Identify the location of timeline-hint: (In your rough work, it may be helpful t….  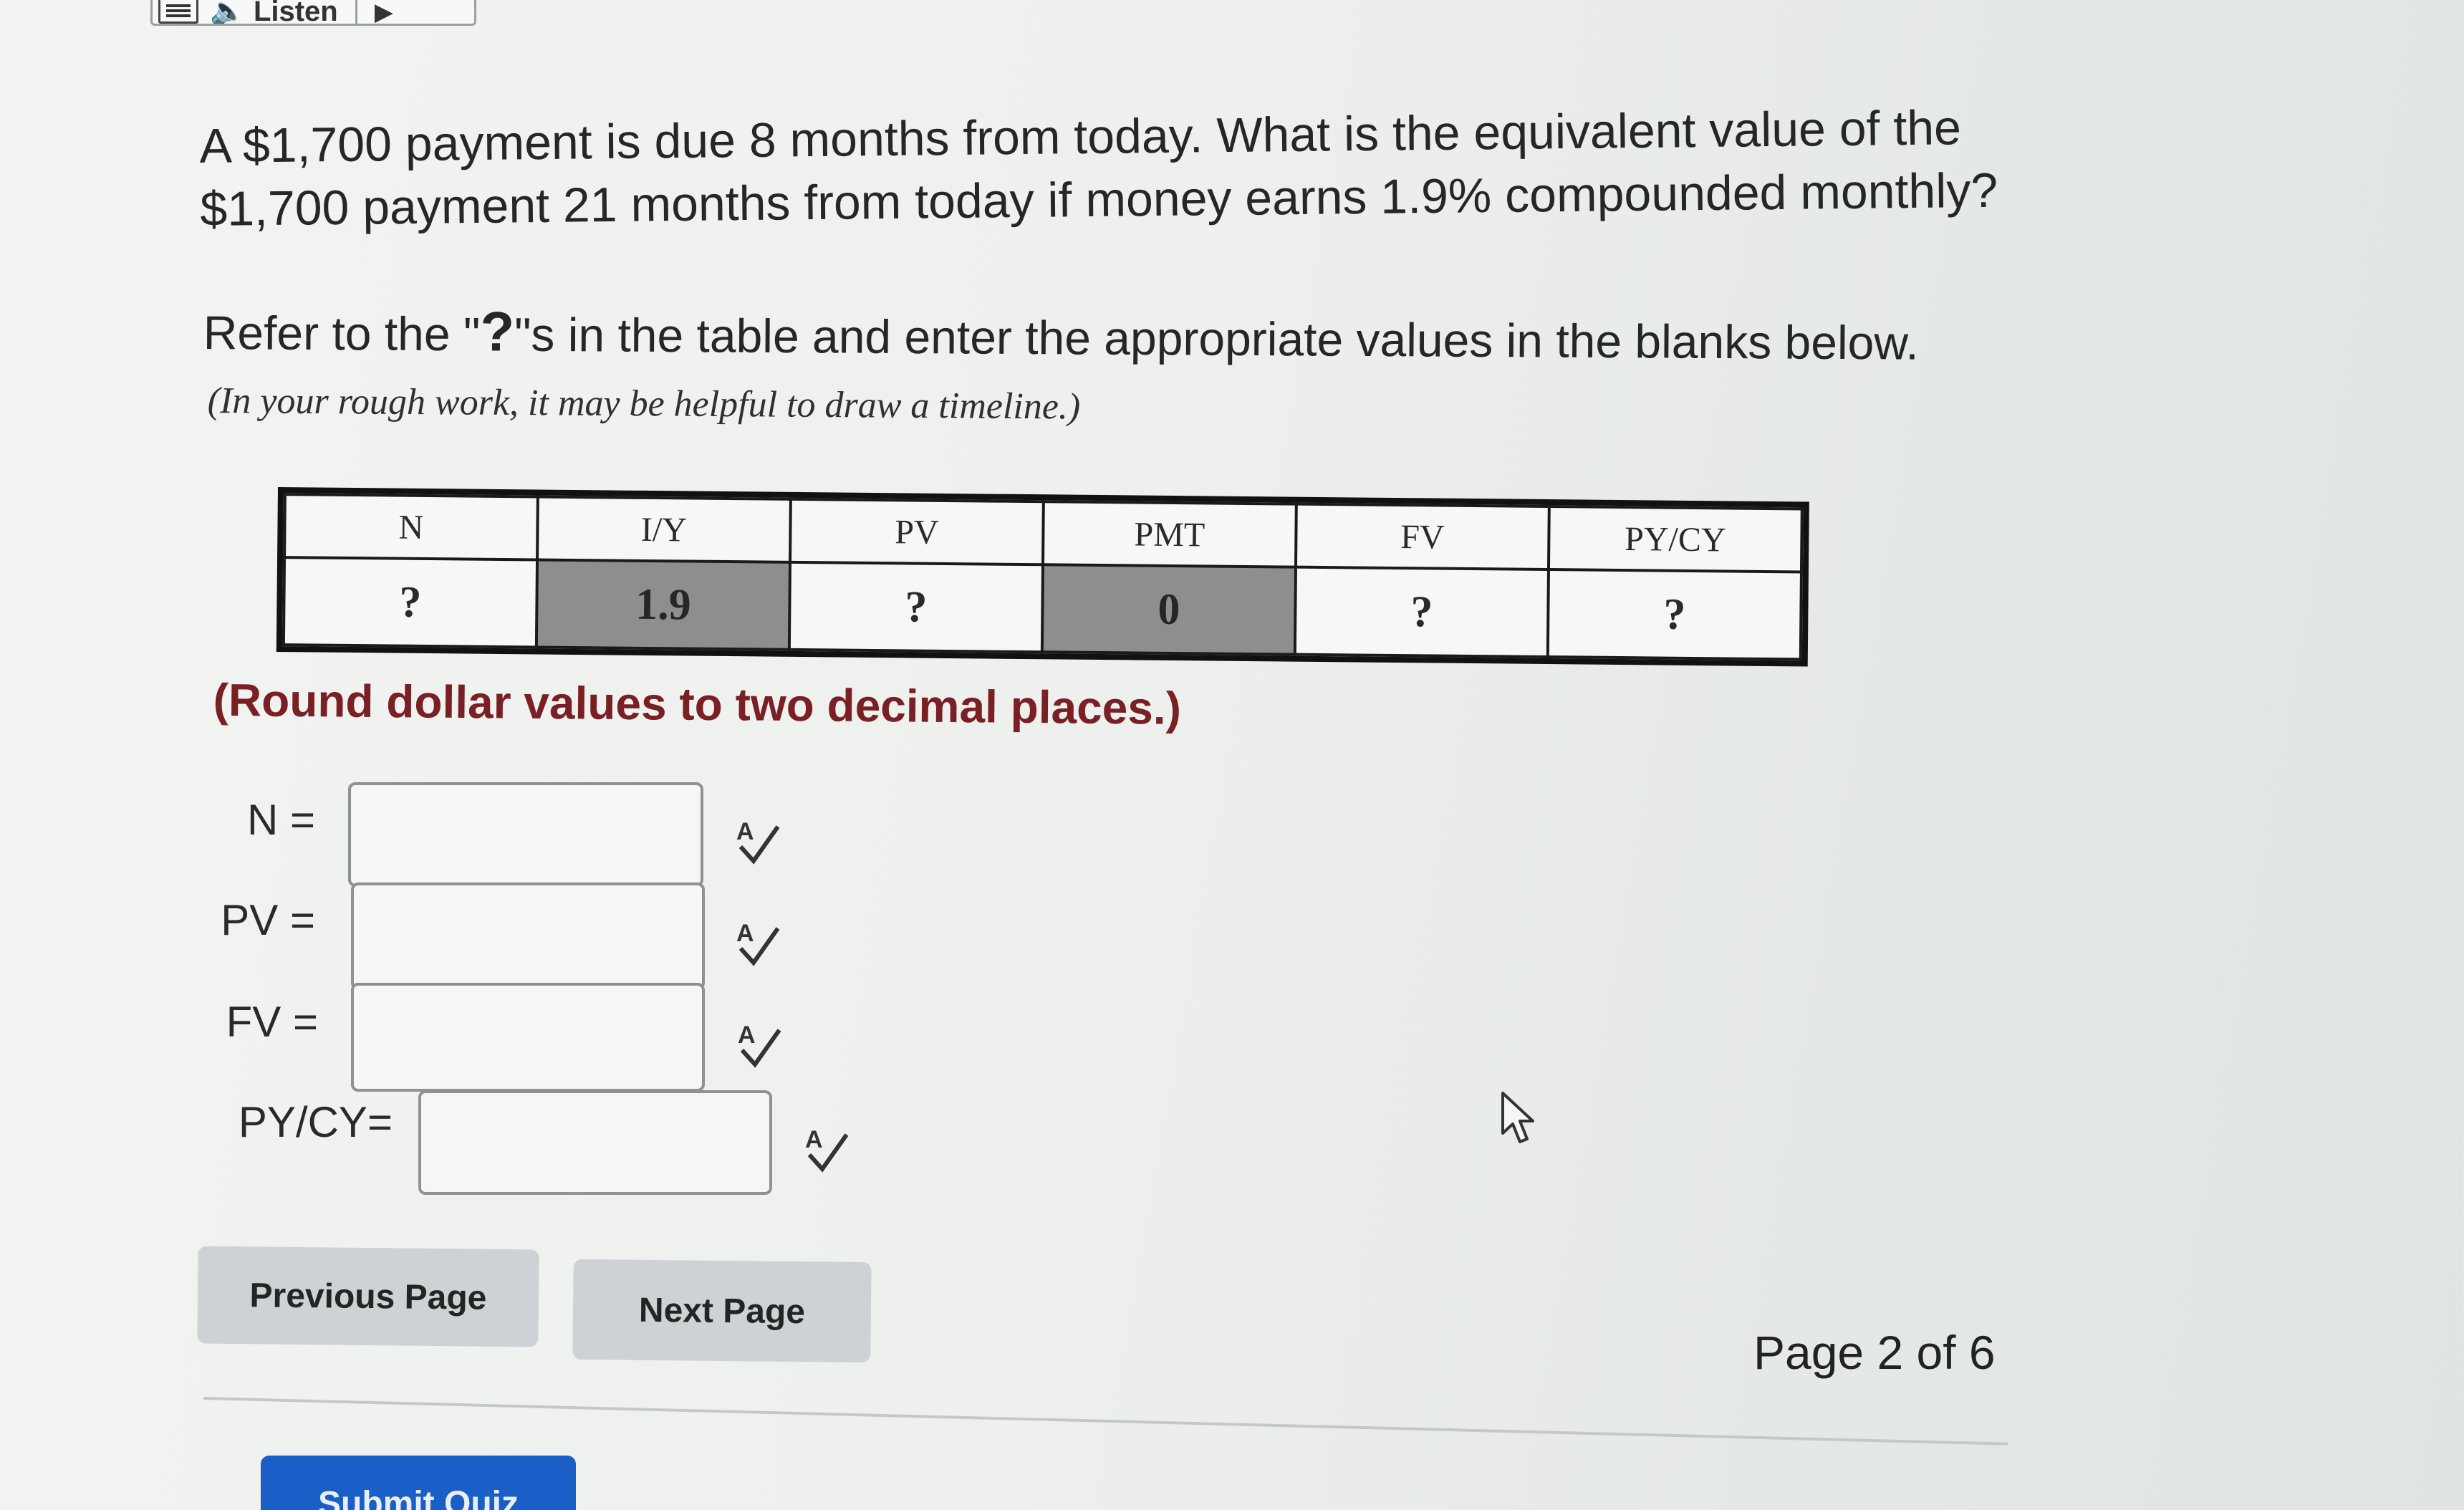
(644, 404).